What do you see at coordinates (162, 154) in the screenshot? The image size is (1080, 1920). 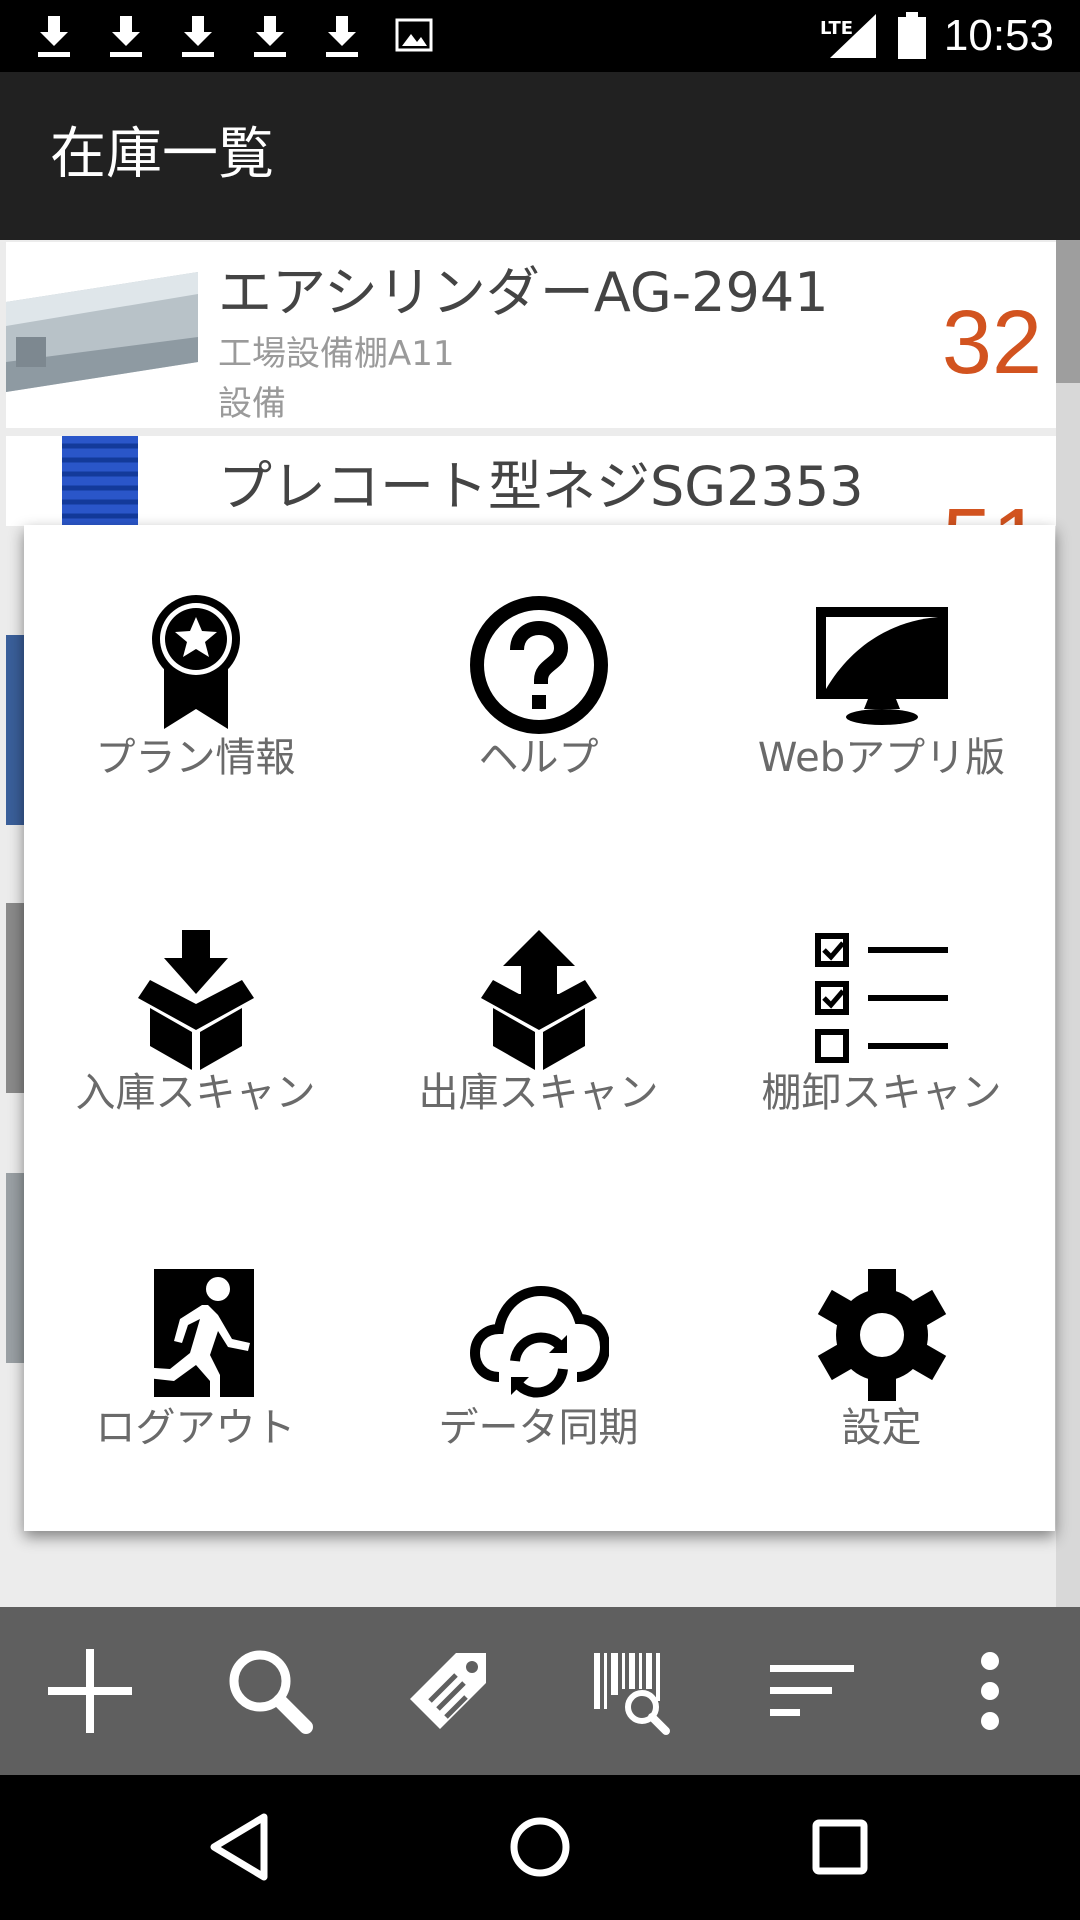 I see `page-title: 在庫一覧` at bounding box center [162, 154].